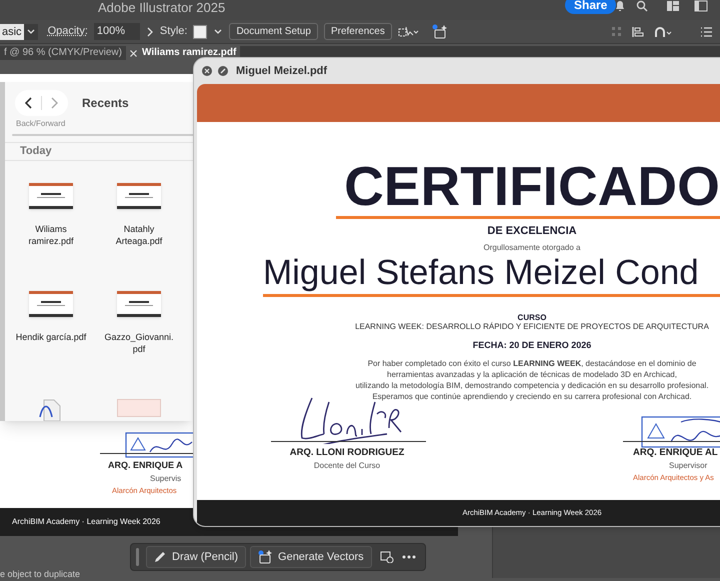 This screenshot has height=581, width=720. I want to click on signer-name: ARQ. ENRIQUE A, so click(145, 465).